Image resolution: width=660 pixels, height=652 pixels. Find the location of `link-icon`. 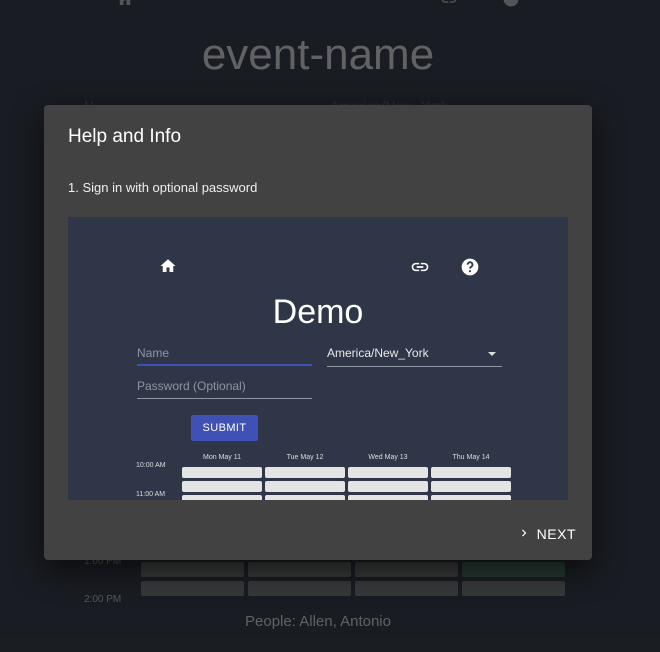

link-icon is located at coordinates (420, 267).